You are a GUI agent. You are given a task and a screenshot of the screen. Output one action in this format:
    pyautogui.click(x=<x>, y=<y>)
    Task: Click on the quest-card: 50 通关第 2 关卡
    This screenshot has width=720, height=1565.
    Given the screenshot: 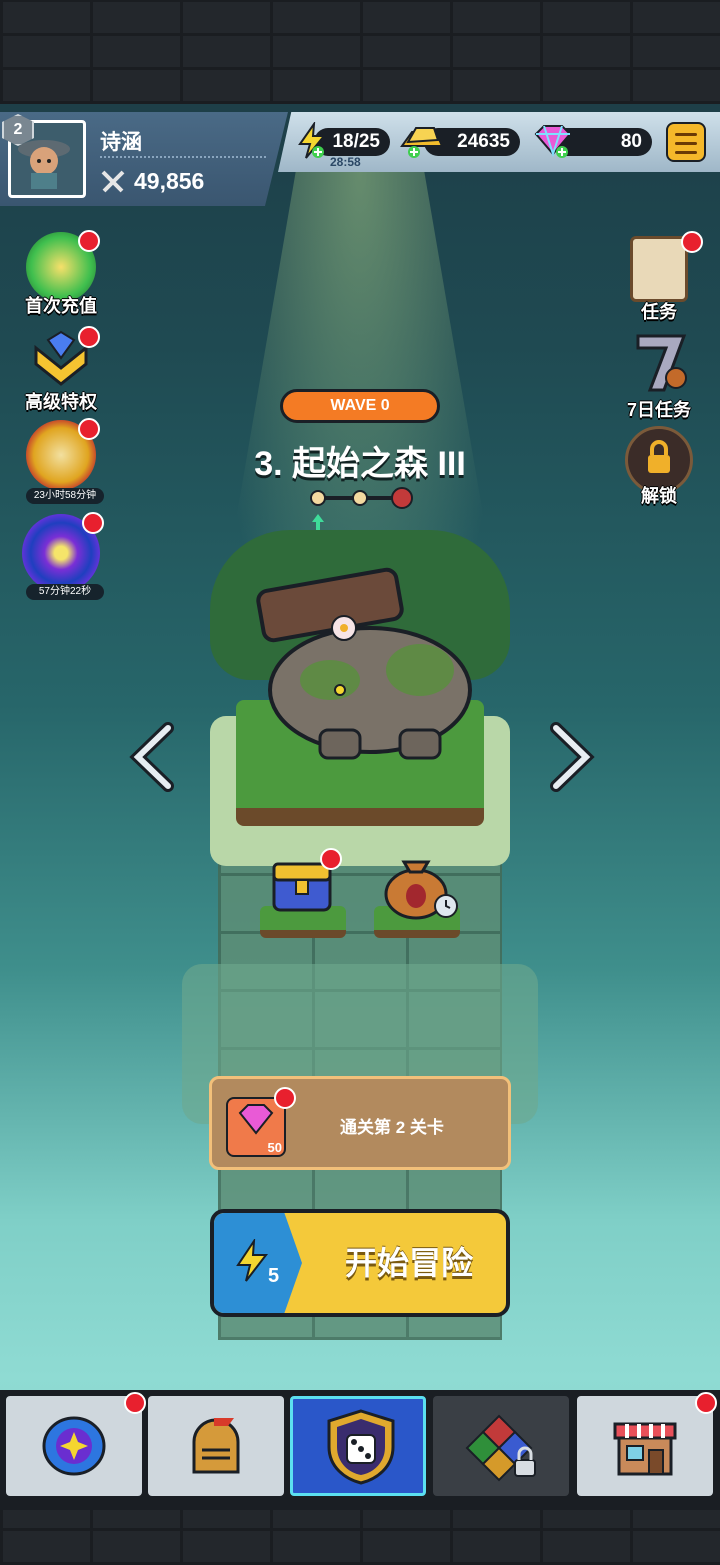 What is the action you would take?
    pyautogui.click(x=360, y=1123)
    